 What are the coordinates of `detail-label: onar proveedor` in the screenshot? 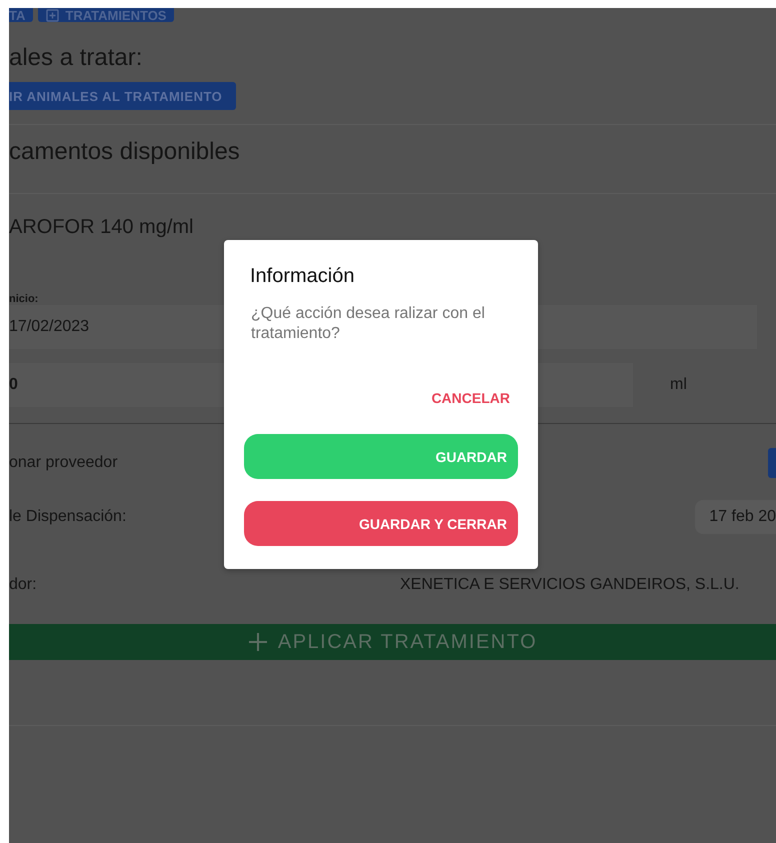 It's located at (64, 463).